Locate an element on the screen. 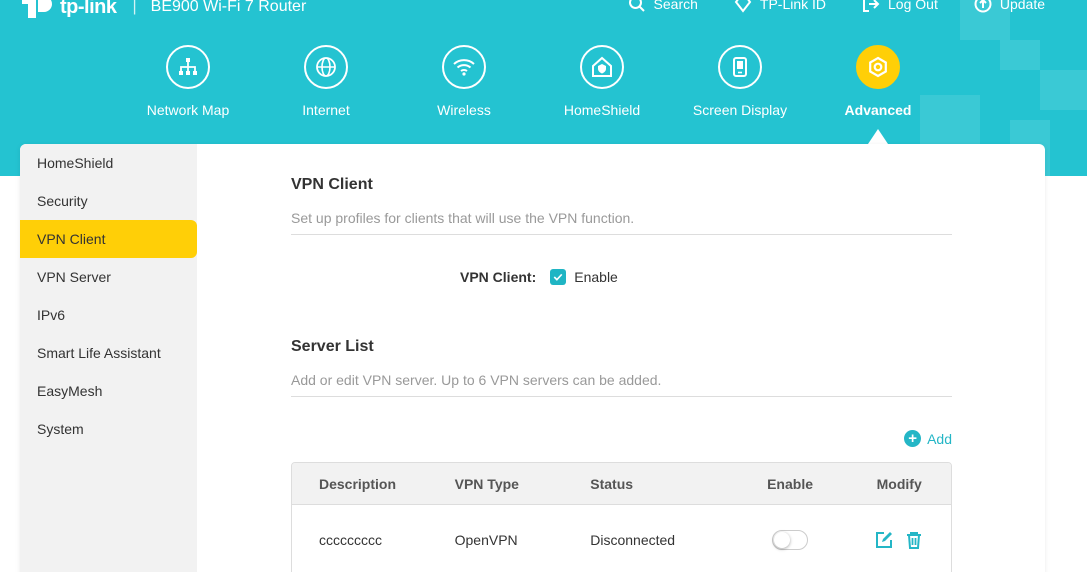  vpn-client-enable-row: VPN Client: Enable is located at coordinates (539, 277).